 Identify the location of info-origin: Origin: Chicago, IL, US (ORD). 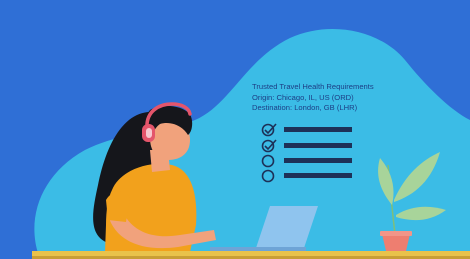
(303, 97).